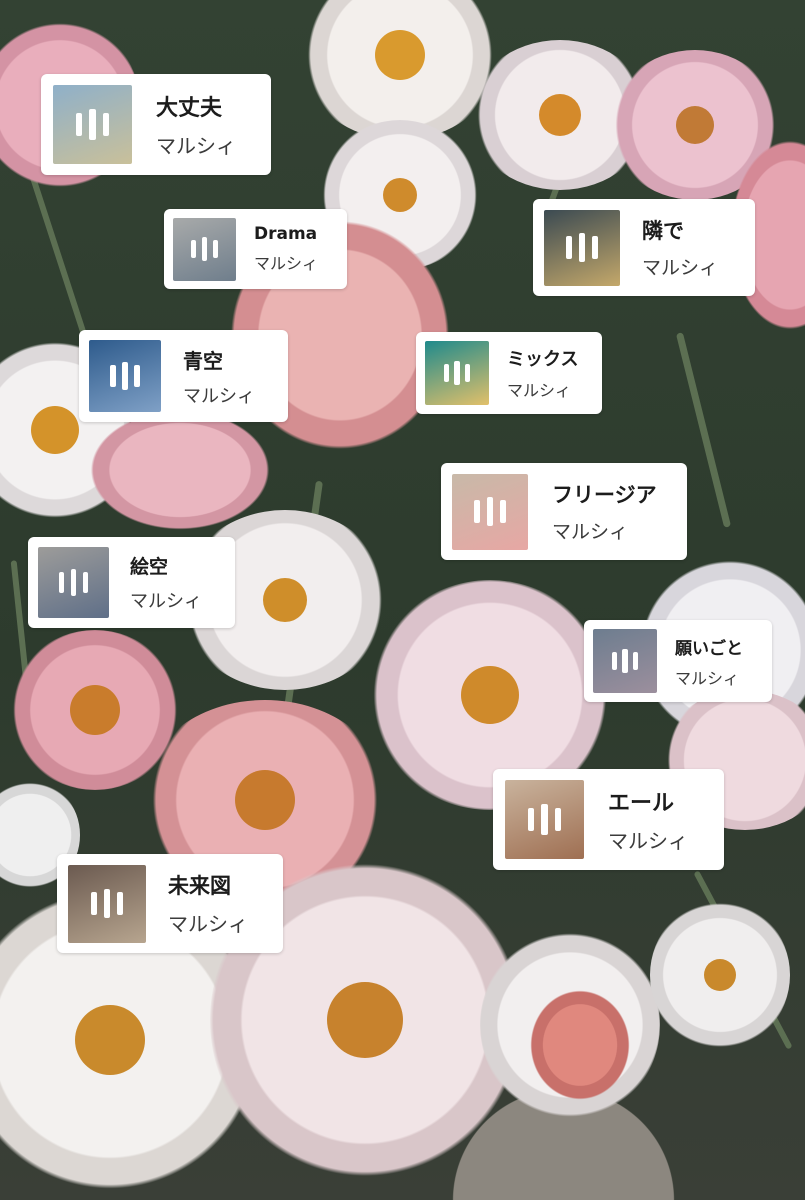 Image resolution: width=805 pixels, height=1200 pixels. Describe the element at coordinates (709, 648) in the screenshot. I see `song-title: 願いごと` at that location.